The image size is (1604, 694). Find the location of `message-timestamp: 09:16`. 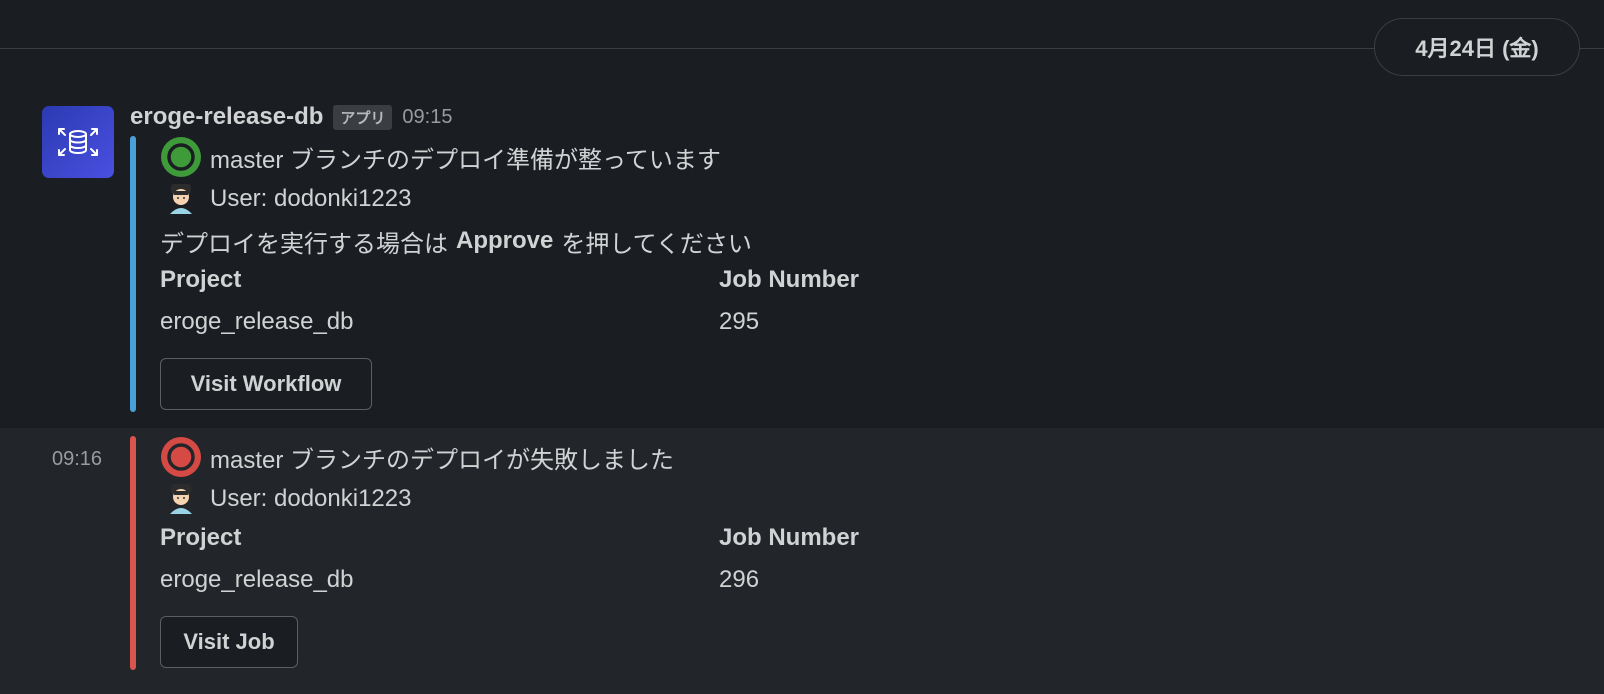

message-timestamp: 09:16 is located at coordinates (77, 459).